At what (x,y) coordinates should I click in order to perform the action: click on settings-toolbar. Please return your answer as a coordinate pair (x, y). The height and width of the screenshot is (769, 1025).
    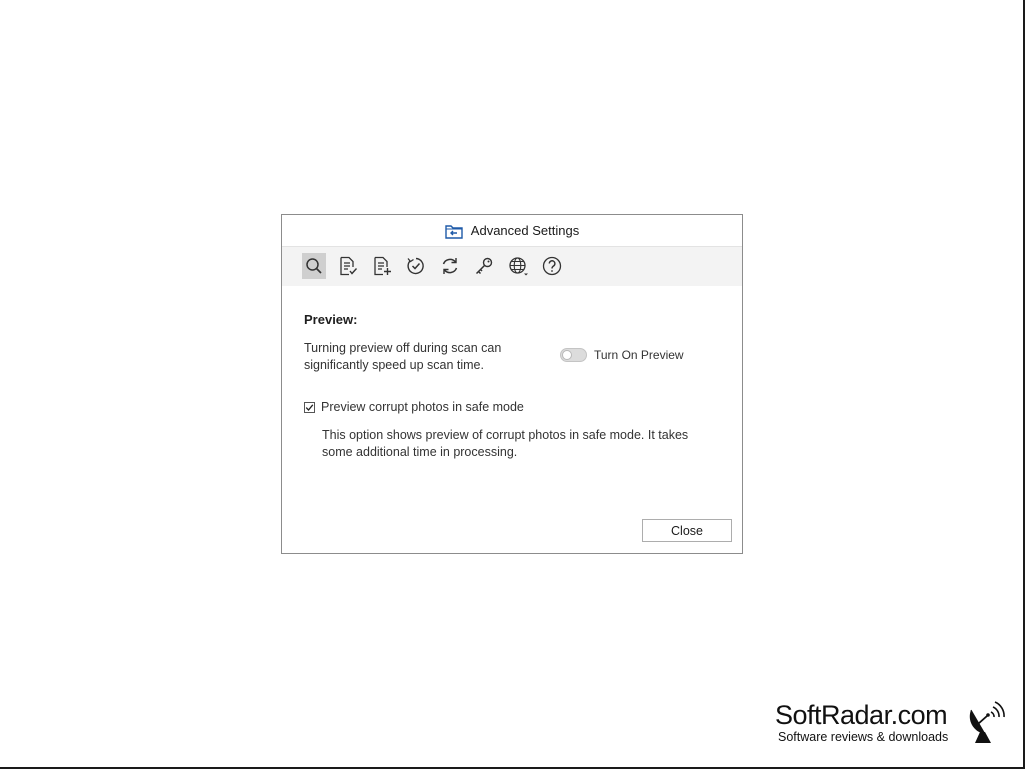
    Looking at the image, I should click on (512, 266).